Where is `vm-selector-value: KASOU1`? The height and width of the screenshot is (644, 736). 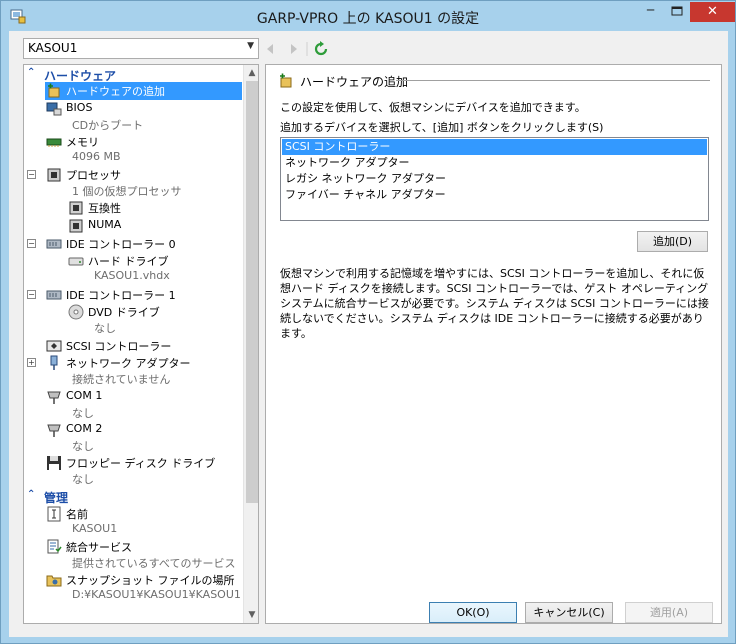 vm-selector-value: KASOU1 is located at coordinates (53, 48).